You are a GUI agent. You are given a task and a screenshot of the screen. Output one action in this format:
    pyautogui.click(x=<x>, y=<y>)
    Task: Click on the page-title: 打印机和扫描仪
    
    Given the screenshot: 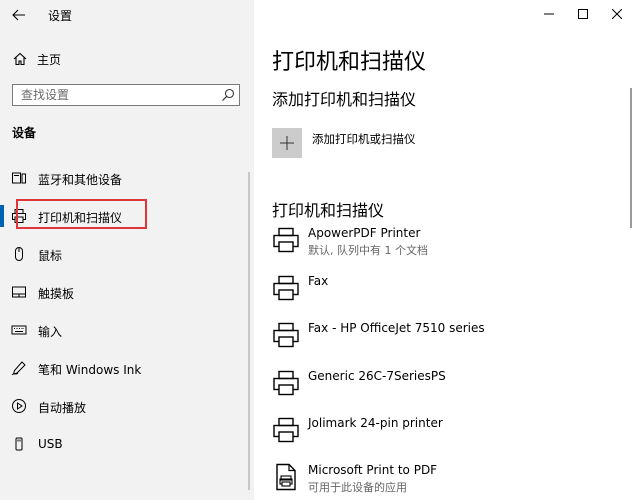 What is the action you would take?
    pyautogui.click(x=349, y=62)
    